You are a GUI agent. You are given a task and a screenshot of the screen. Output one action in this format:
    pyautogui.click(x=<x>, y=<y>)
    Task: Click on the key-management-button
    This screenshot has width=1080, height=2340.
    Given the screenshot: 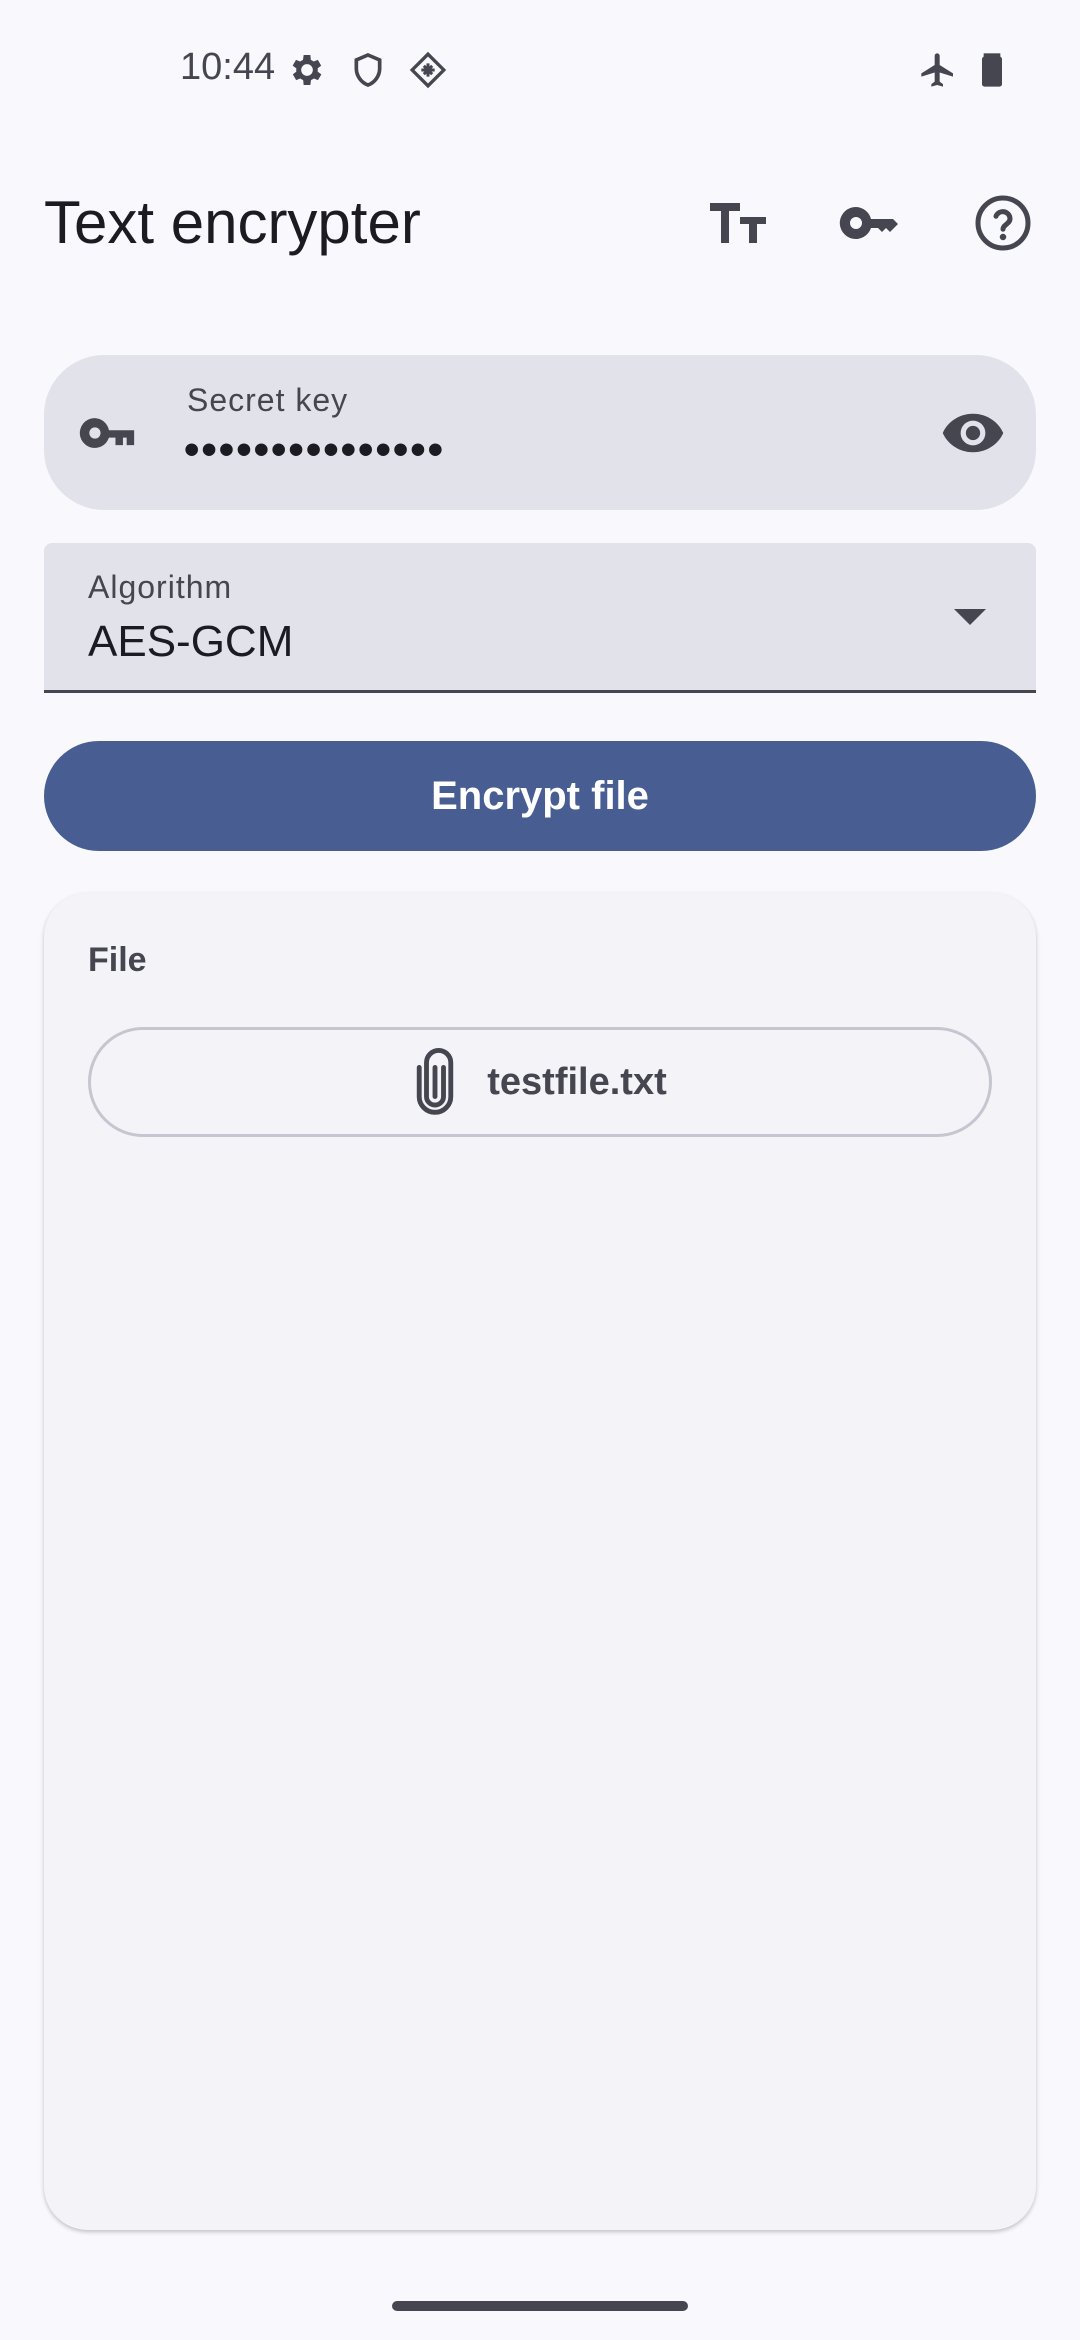 What is the action you would take?
    pyautogui.click(x=870, y=223)
    